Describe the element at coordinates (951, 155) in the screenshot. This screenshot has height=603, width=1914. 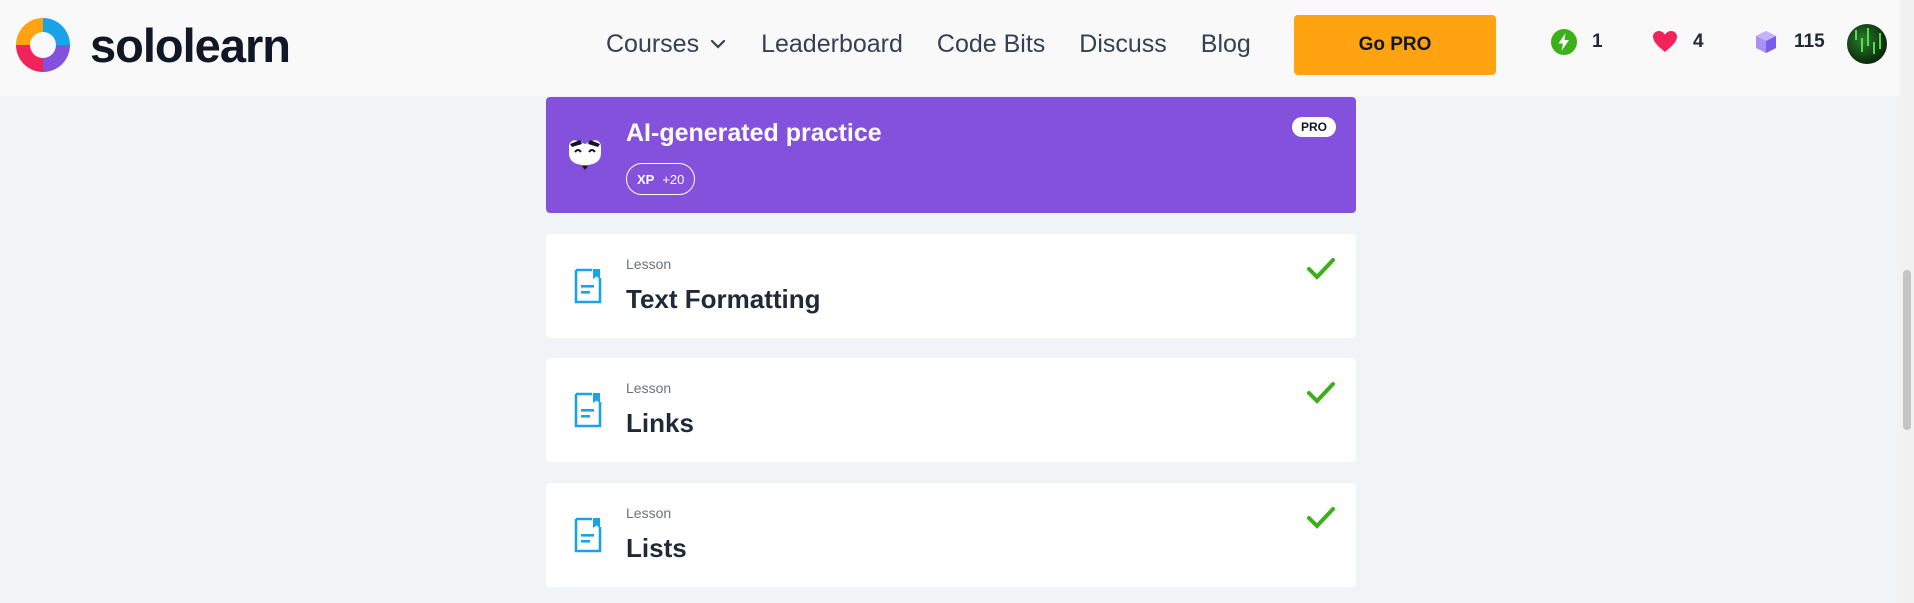
I see `ai-practice-card: AI-generated practice XP +20 PRO` at that location.